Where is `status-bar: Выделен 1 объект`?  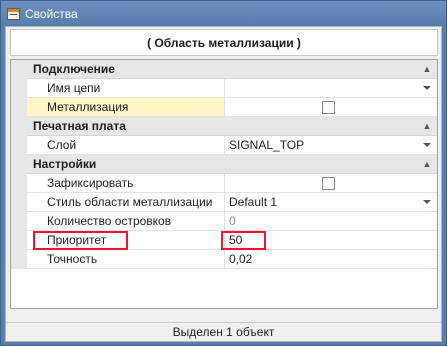 status-bar: Выделен 1 объект is located at coordinates (223, 331).